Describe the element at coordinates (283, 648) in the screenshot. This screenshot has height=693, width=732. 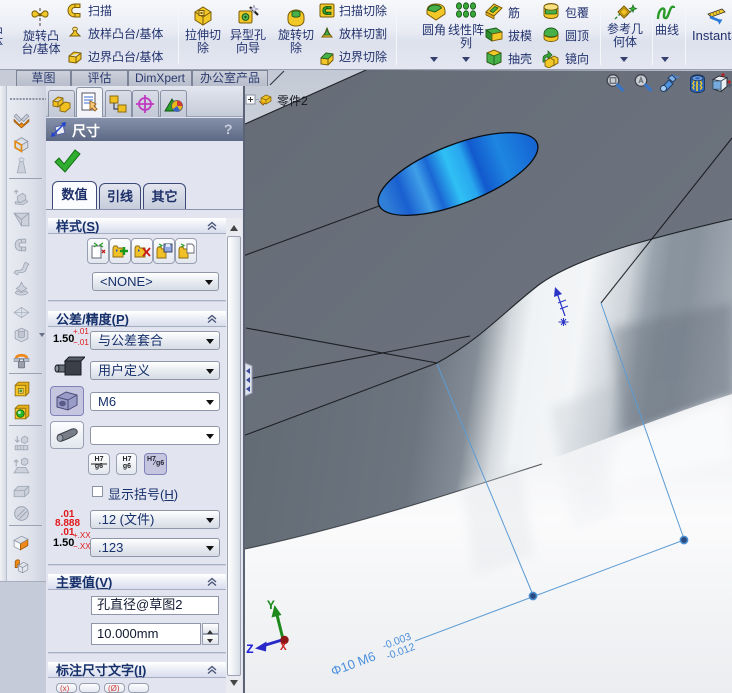
I see `svg-text: X` at that location.